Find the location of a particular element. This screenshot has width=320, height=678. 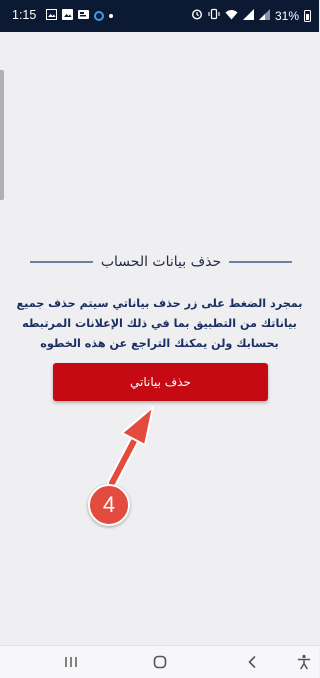

status-bar: 1:15 31% is located at coordinates (159, 16).